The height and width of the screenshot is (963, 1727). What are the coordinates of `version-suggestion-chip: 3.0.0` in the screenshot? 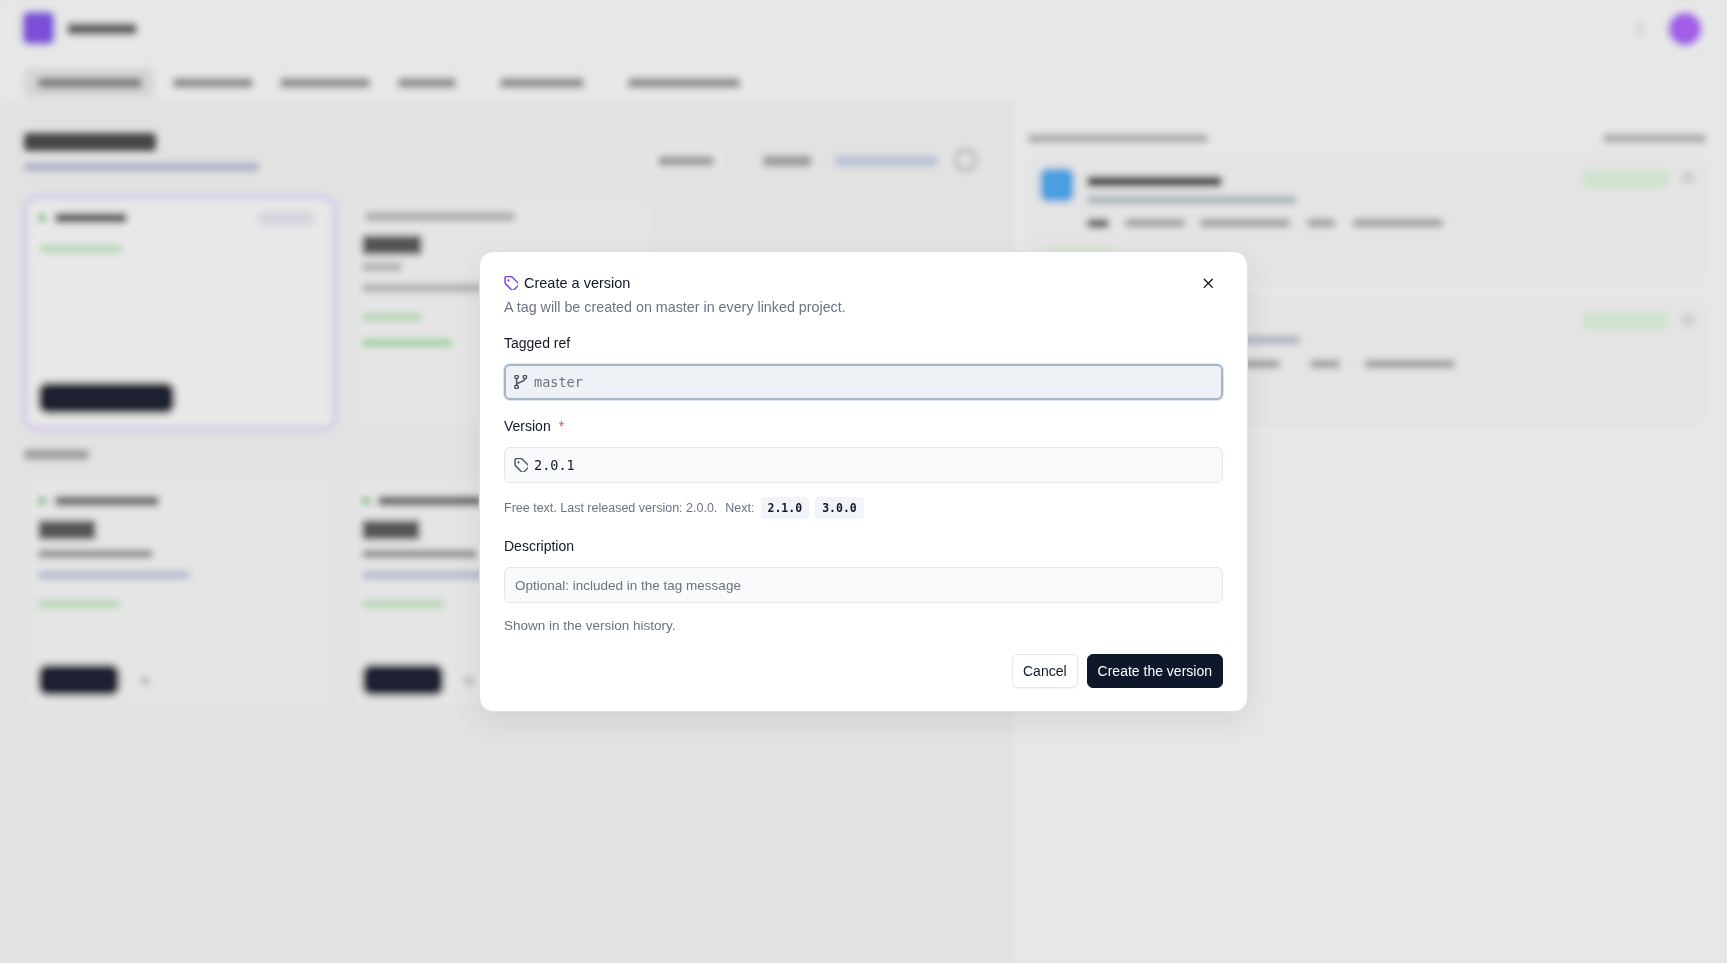 It's located at (839, 508).